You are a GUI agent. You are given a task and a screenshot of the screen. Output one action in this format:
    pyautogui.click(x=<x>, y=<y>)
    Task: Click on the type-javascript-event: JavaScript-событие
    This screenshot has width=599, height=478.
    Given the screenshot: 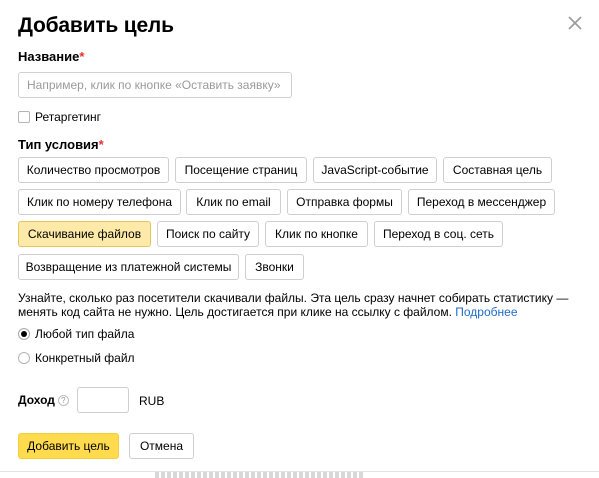 What is the action you would take?
    pyautogui.click(x=375, y=170)
    